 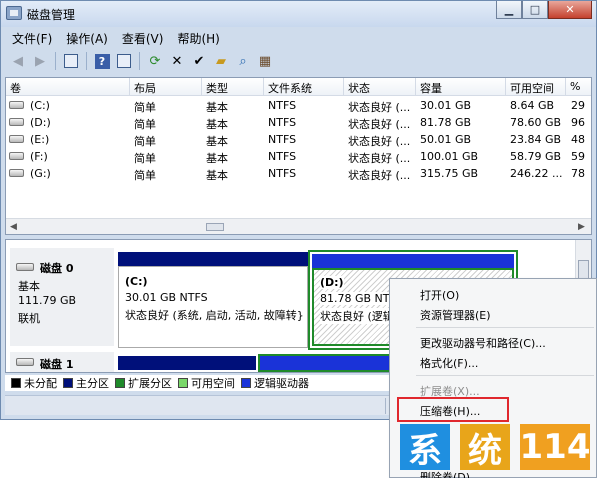 I want to click on refresh-icon: ⟳, so click(x=155, y=61).